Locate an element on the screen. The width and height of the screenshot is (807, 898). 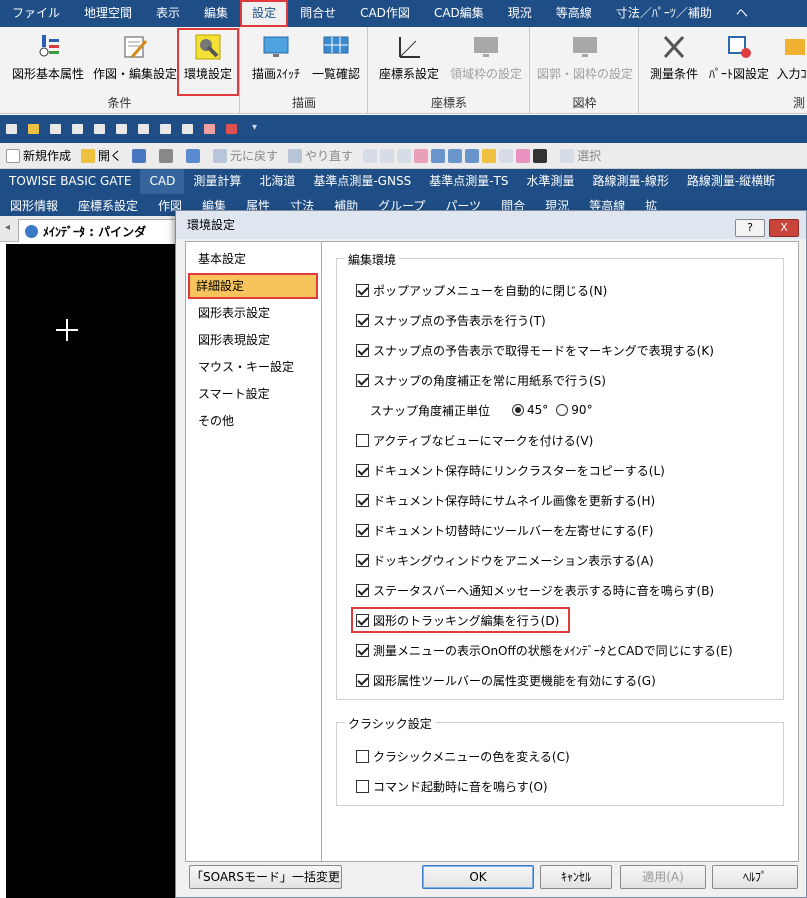
survey-conditions-button: 測量条件 is located at coordinates (674, 62).